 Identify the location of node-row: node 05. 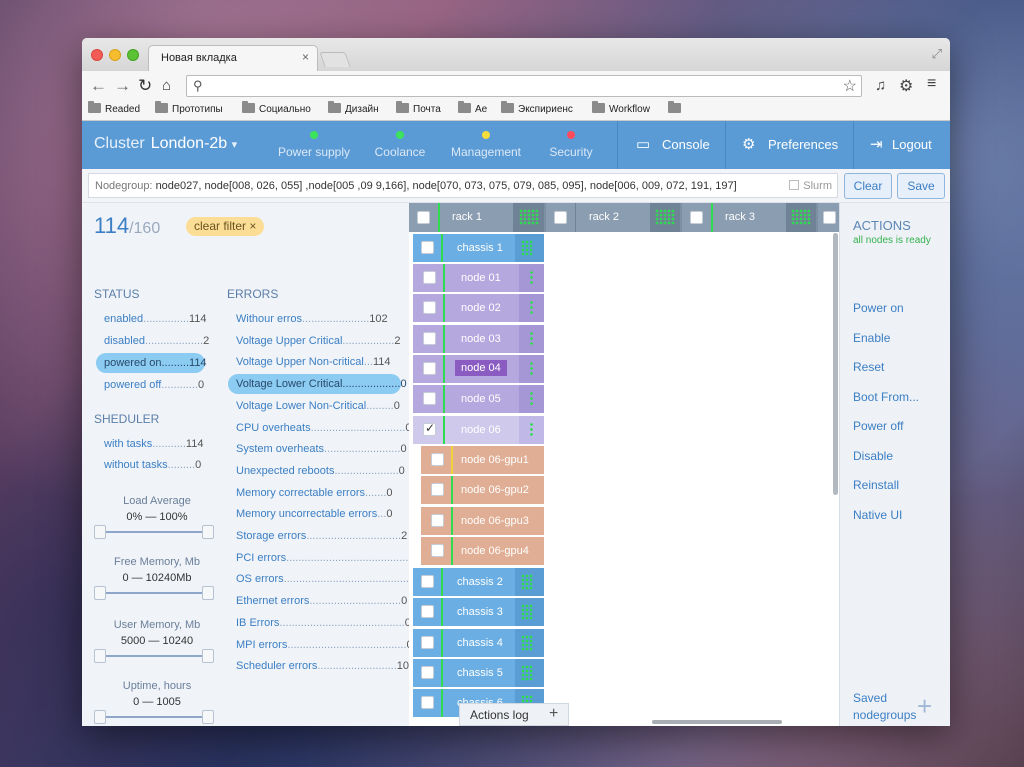
(478, 399).